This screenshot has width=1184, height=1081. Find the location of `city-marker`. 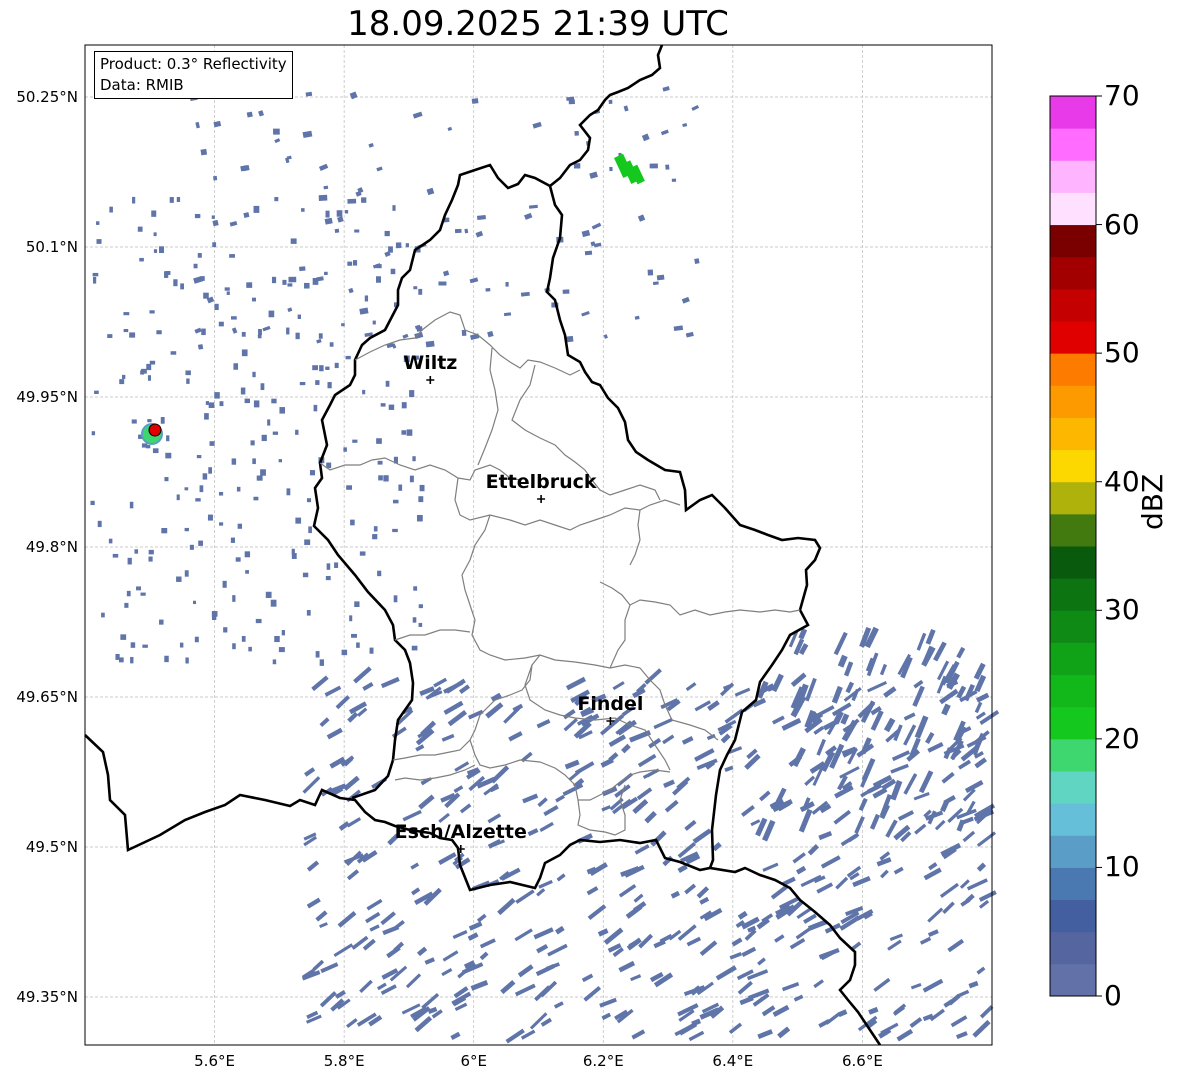

city-marker is located at coordinates (430, 380).